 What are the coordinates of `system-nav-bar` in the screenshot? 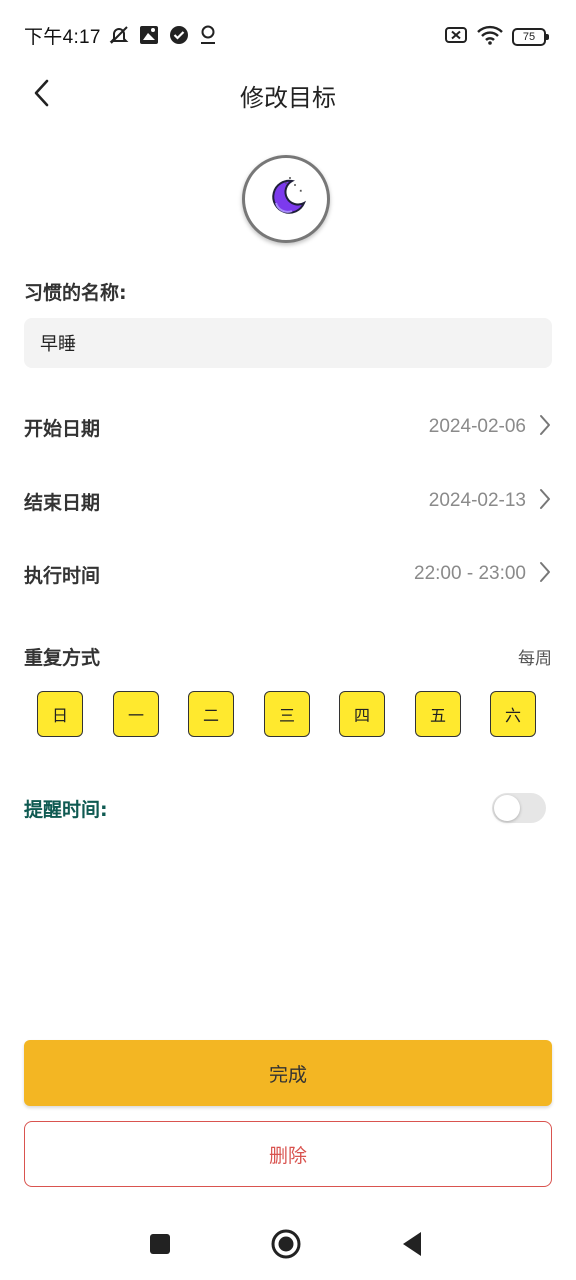 It's located at (288, 1245).